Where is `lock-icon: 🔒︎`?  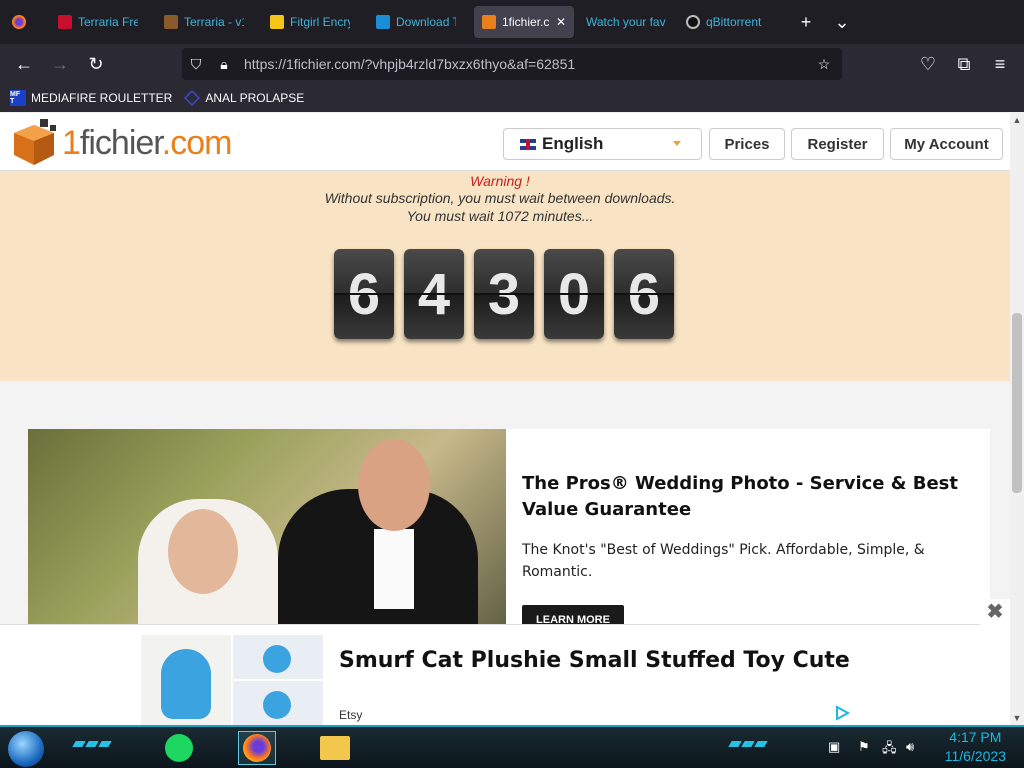 lock-icon: 🔒︎ is located at coordinates (224, 64).